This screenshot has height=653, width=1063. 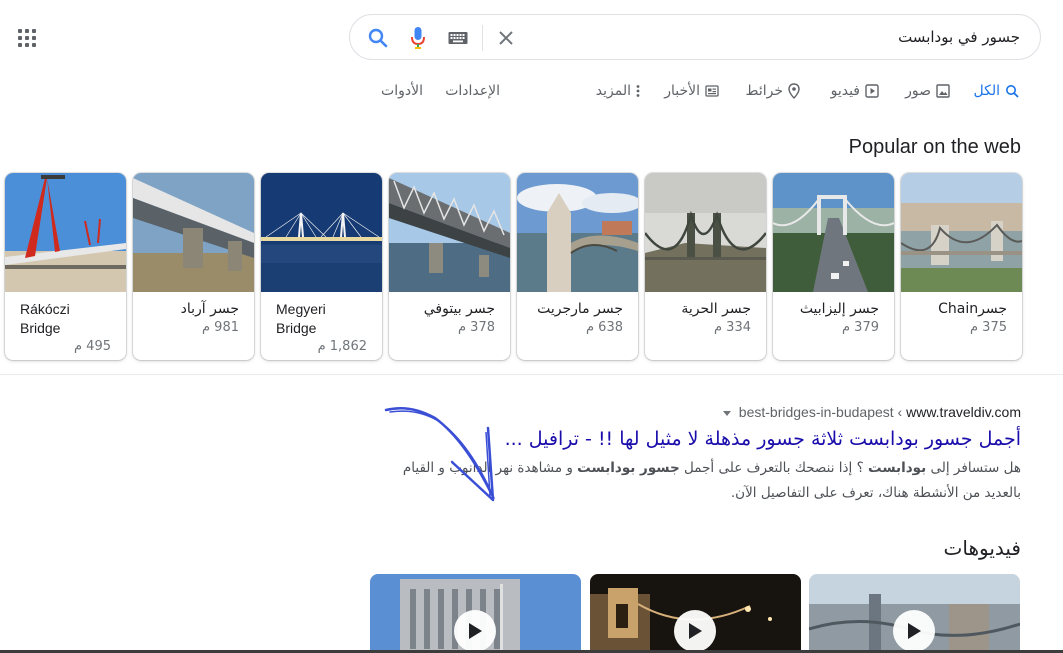 I want to click on tab-tools: الأدوات, so click(x=402, y=91).